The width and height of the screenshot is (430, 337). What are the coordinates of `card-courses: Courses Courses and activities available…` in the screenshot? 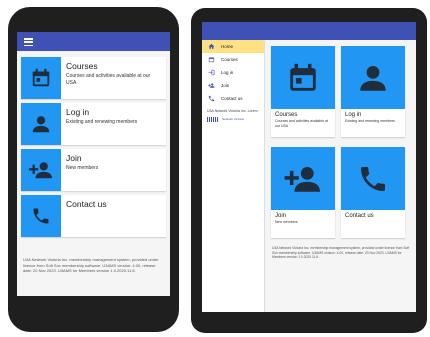 It's located at (303, 91).